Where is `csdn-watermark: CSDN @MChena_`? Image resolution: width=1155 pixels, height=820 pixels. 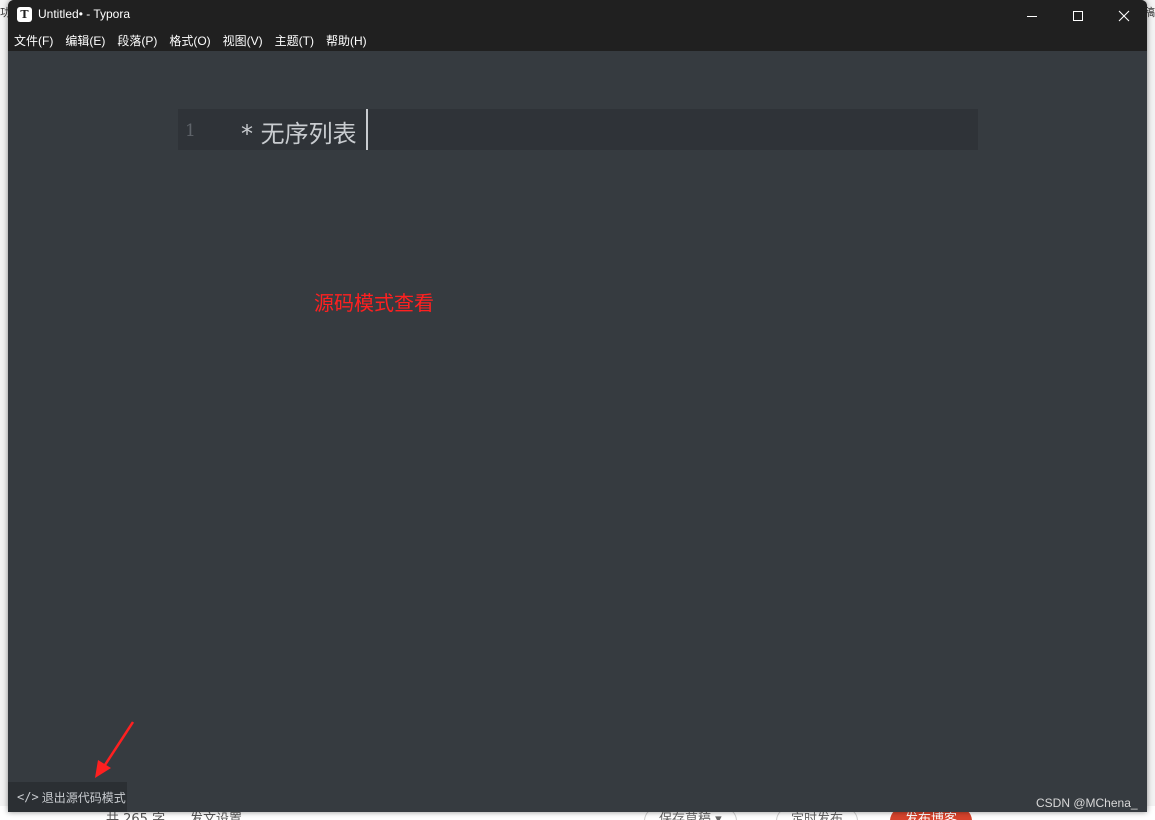 csdn-watermark: CSDN @MChena_ is located at coordinates (1087, 803).